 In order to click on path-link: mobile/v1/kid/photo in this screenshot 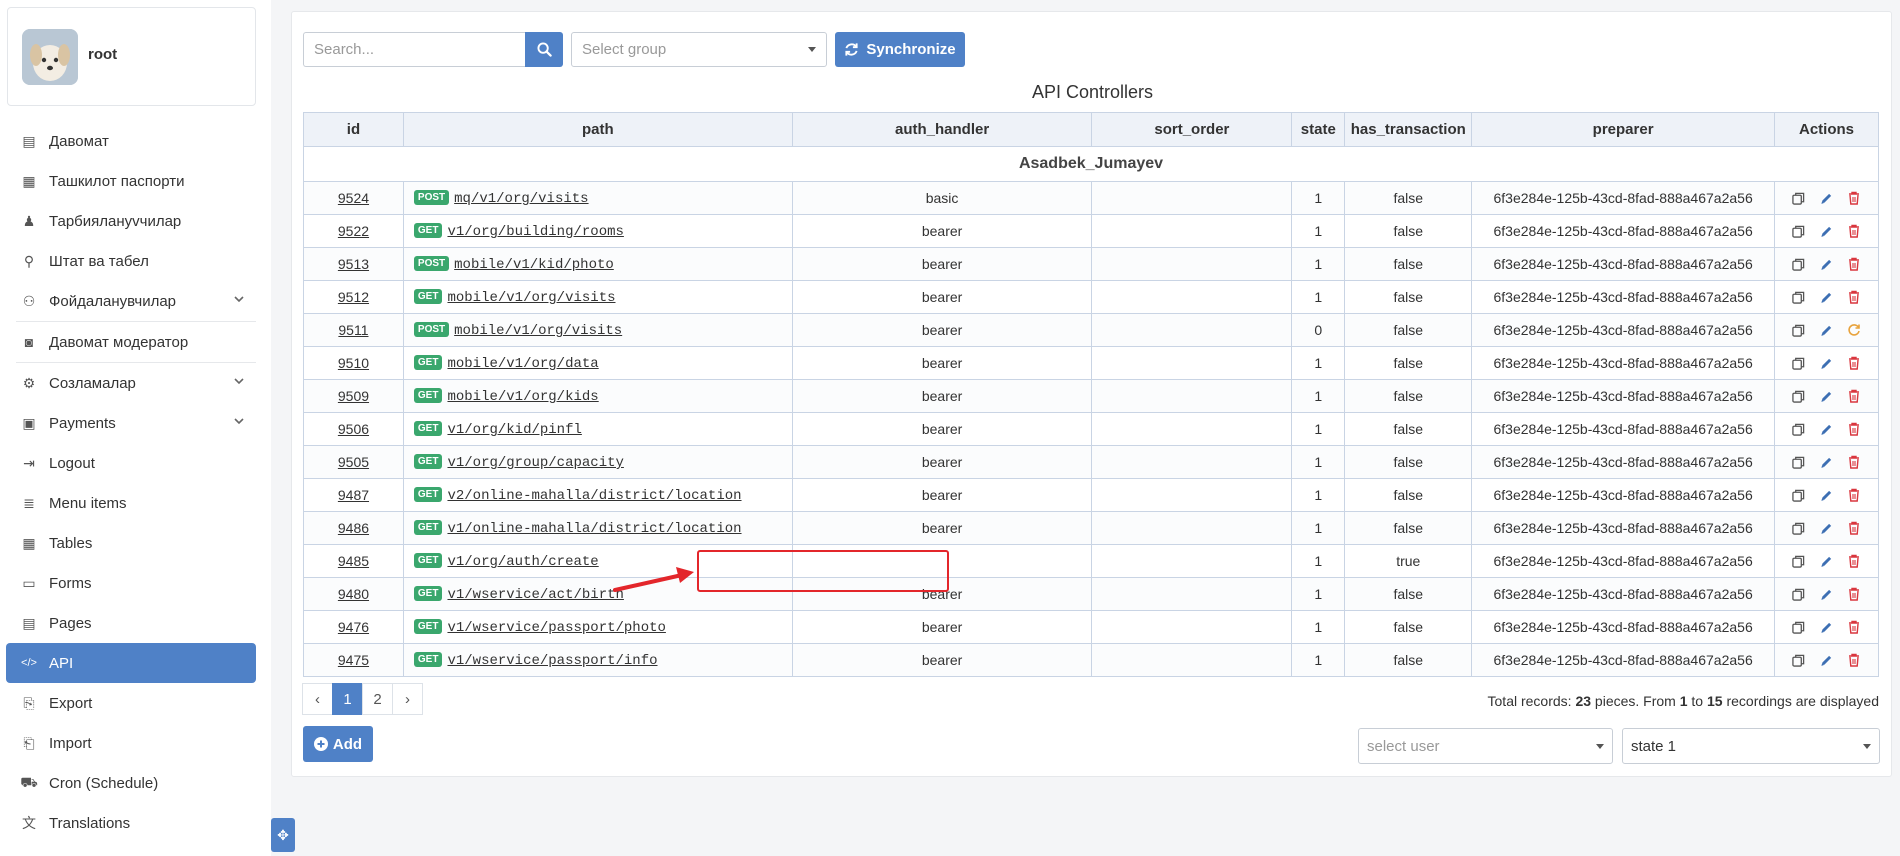, I will do `click(534, 265)`.